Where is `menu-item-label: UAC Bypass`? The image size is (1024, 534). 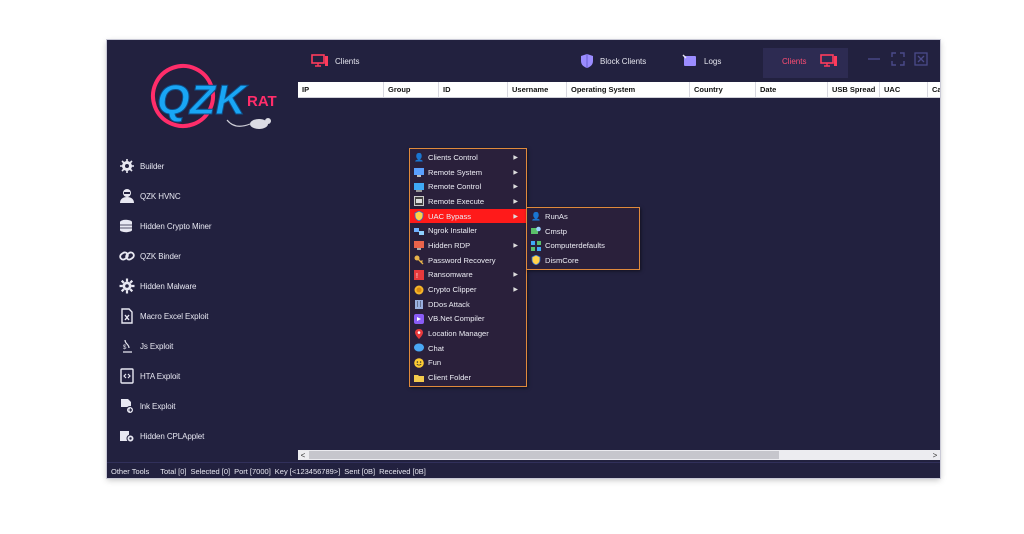
menu-item-label: UAC Bypass is located at coordinates (450, 216).